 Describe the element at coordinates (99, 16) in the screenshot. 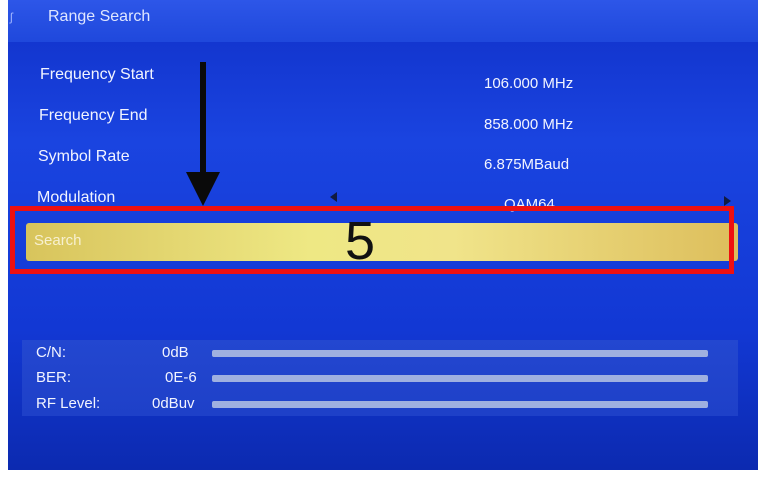

I see `page-title: Range Search` at that location.